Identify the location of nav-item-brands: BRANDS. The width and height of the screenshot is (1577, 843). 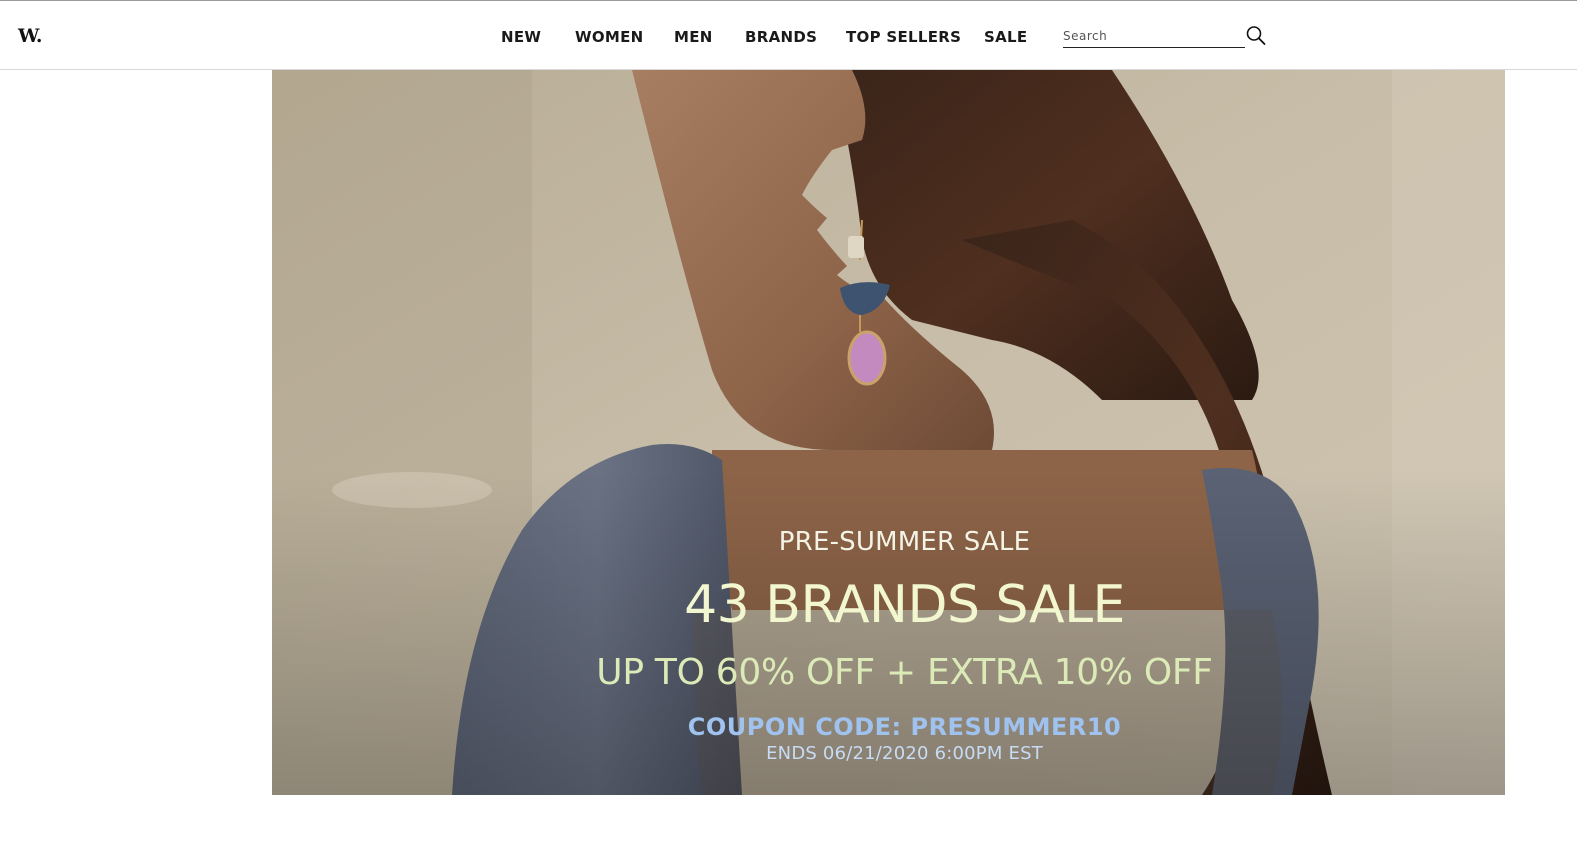
(781, 37).